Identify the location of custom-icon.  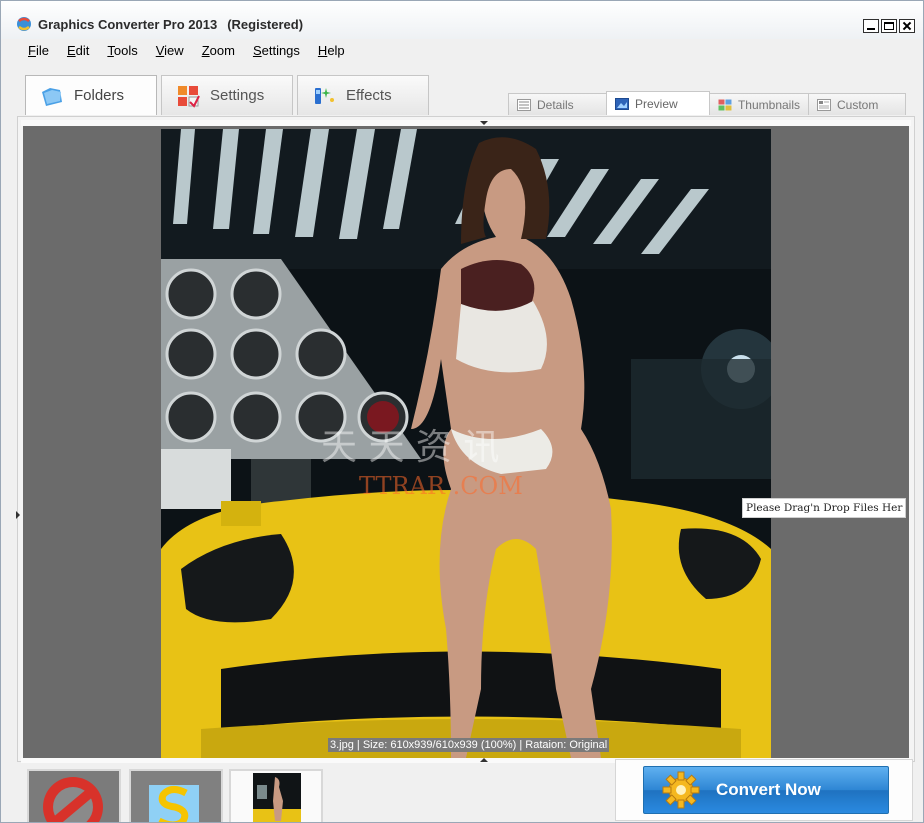
(824, 104).